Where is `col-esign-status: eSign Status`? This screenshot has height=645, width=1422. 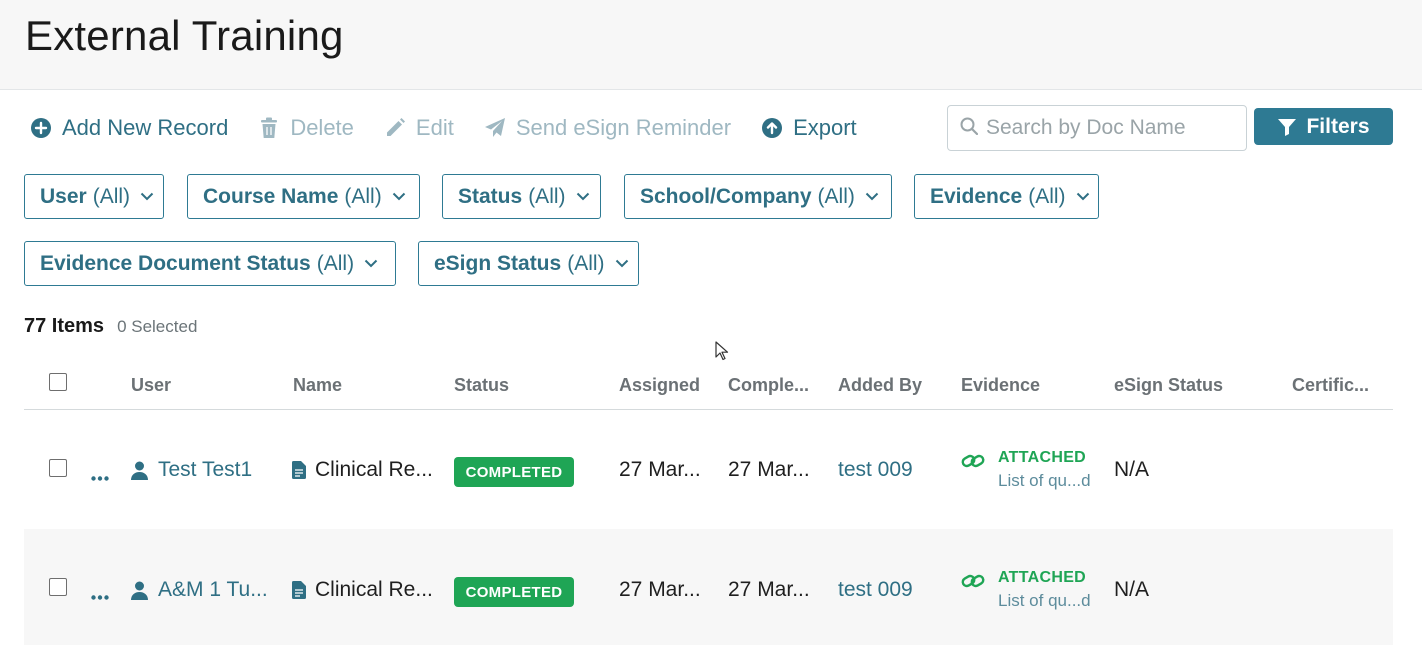 col-esign-status: eSign Status is located at coordinates (1168, 385).